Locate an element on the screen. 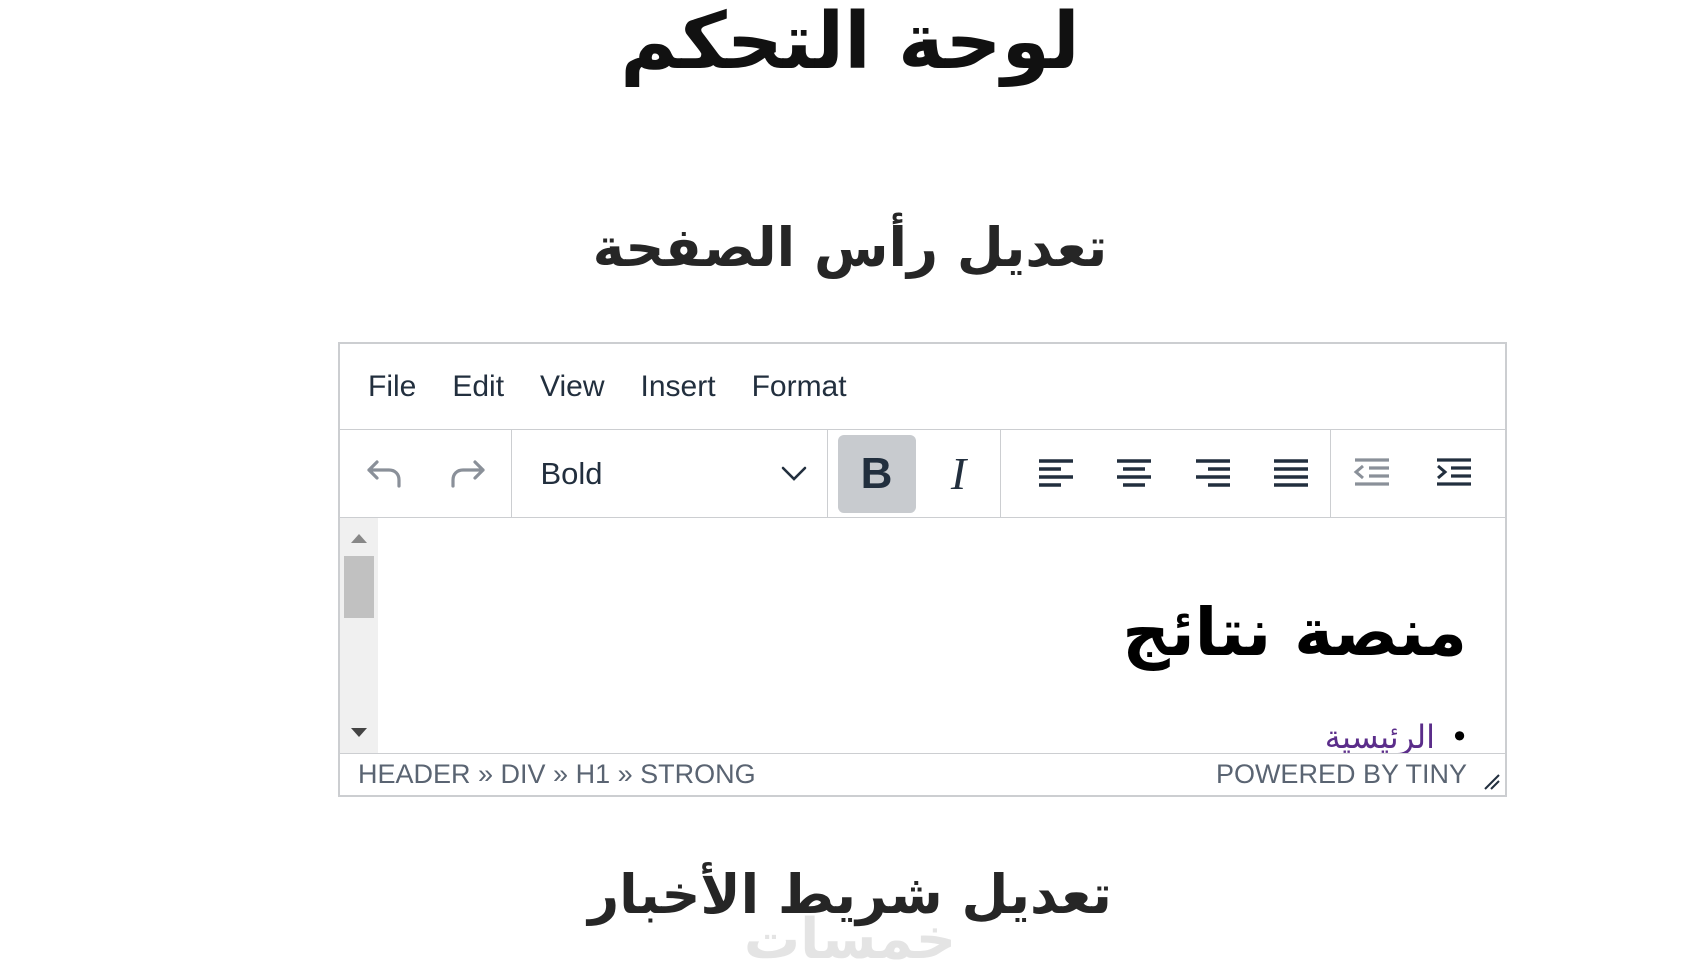 This screenshot has width=1700, height=975. page-title: لوحة التحكم is located at coordinates (850, 43).